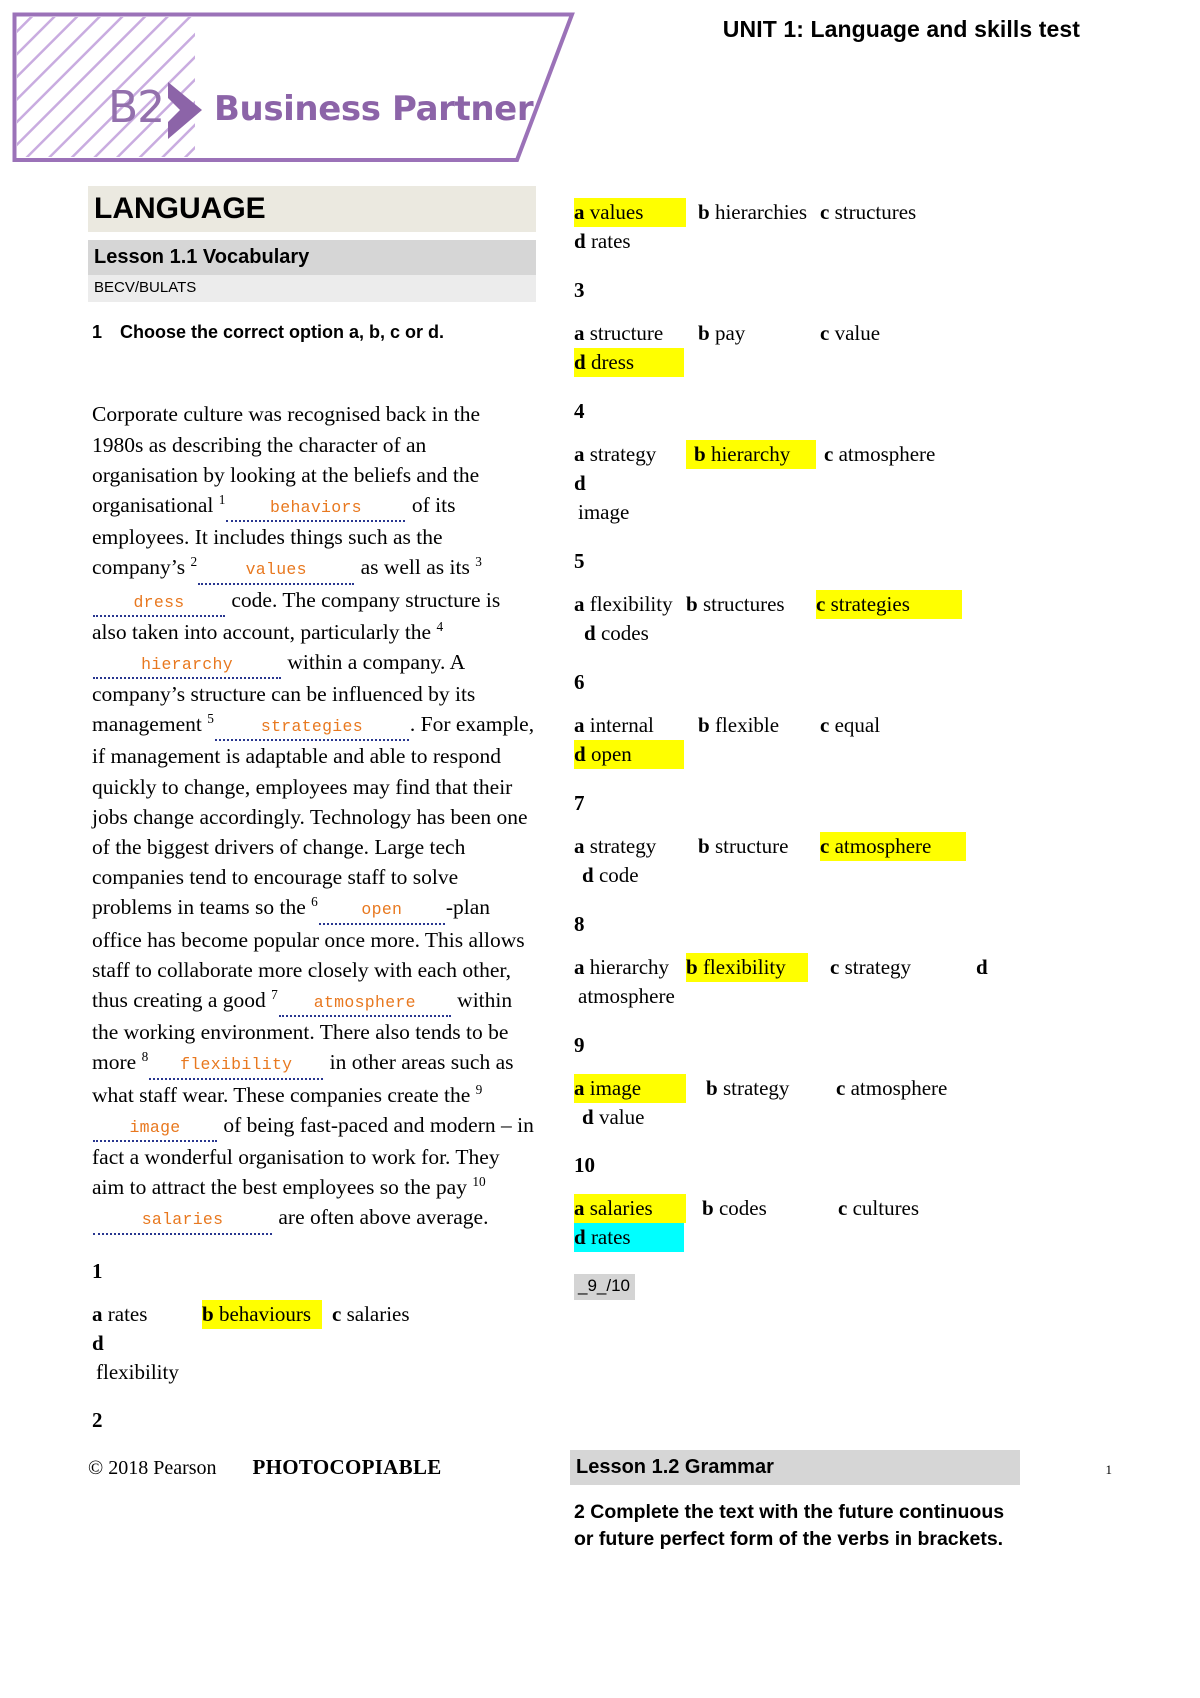 The height and width of the screenshot is (1698, 1200). What do you see at coordinates (747, 967) in the screenshot?
I see `option-8b: b flexibility` at bounding box center [747, 967].